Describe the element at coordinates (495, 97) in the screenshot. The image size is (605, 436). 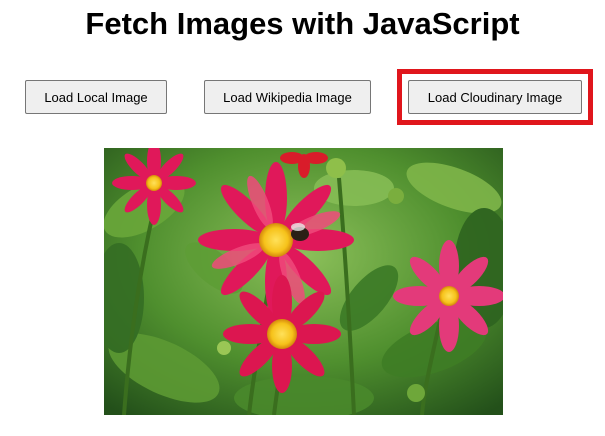
I see `load-cloudinary-image-button: Load Cloudinary Image` at that location.